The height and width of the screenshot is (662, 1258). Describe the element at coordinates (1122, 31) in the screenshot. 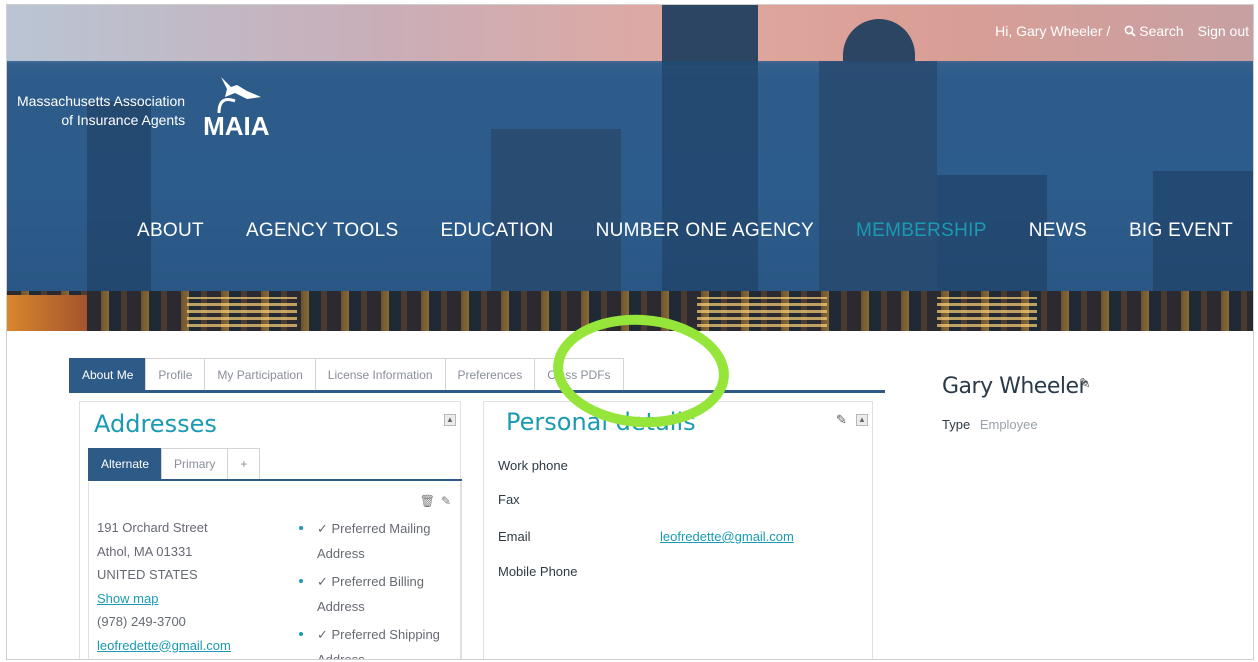

I see `user-links: Hi, Gary Wheeler / Search Sign out` at that location.